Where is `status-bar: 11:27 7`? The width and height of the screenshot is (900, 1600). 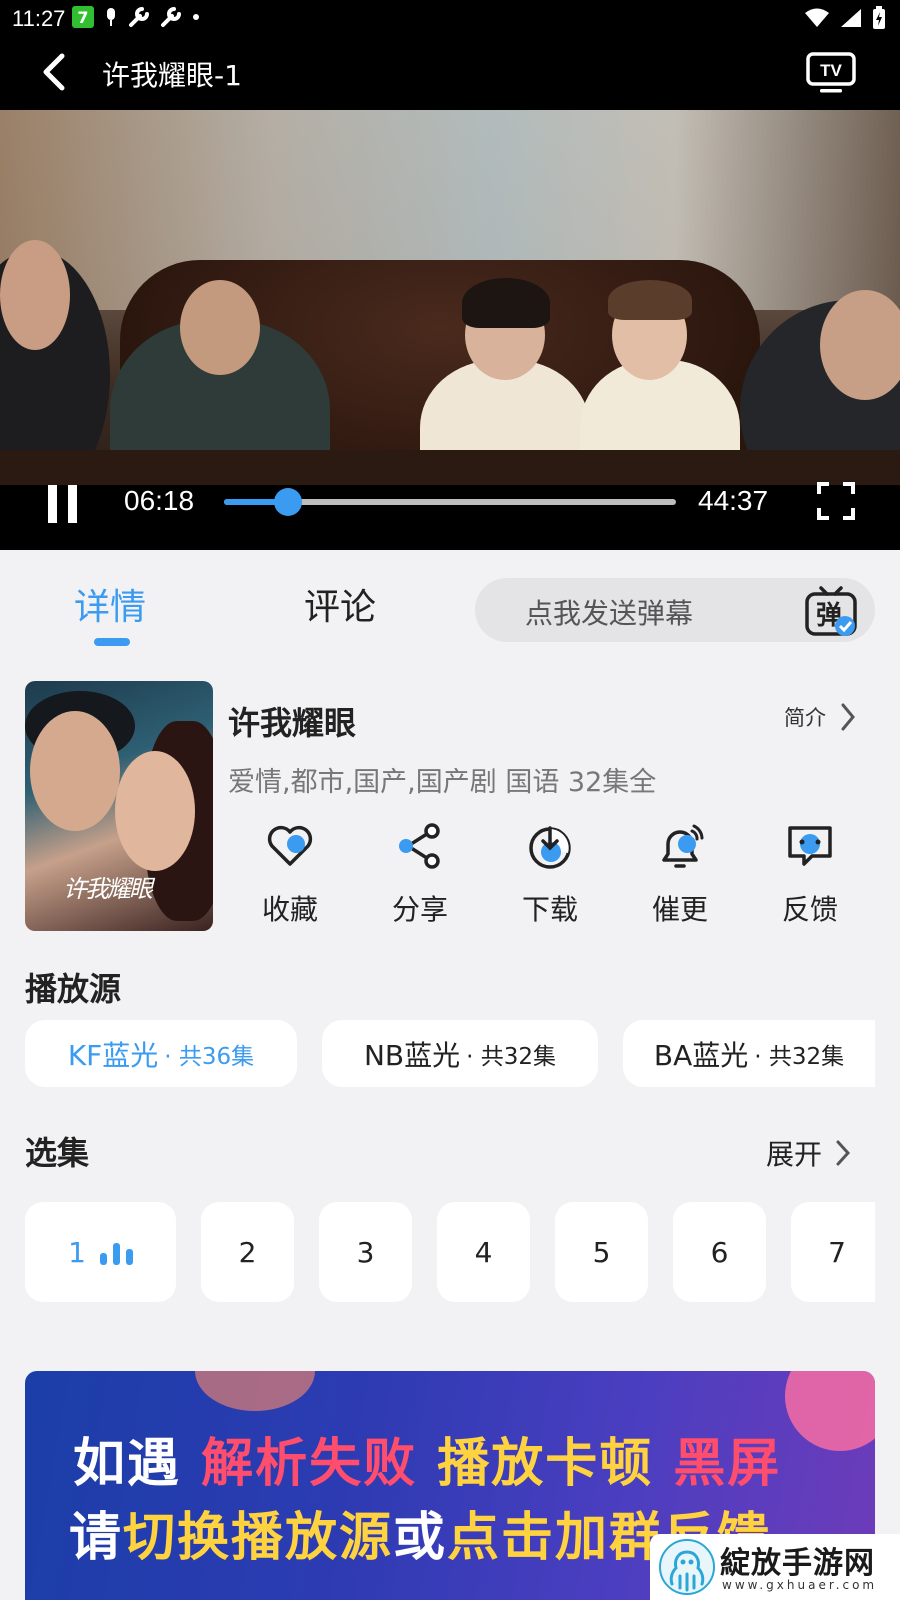
status-bar: 11:27 7 is located at coordinates (450, 18).